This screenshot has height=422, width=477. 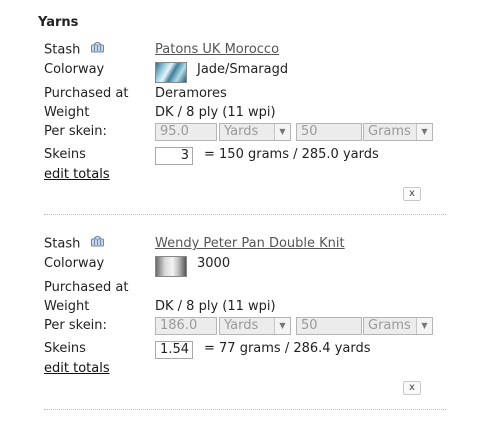 What do you see at coordinates (174, 156) in the screenshot?
I see `skeins-input: 3` at bounding box center [174, 156].